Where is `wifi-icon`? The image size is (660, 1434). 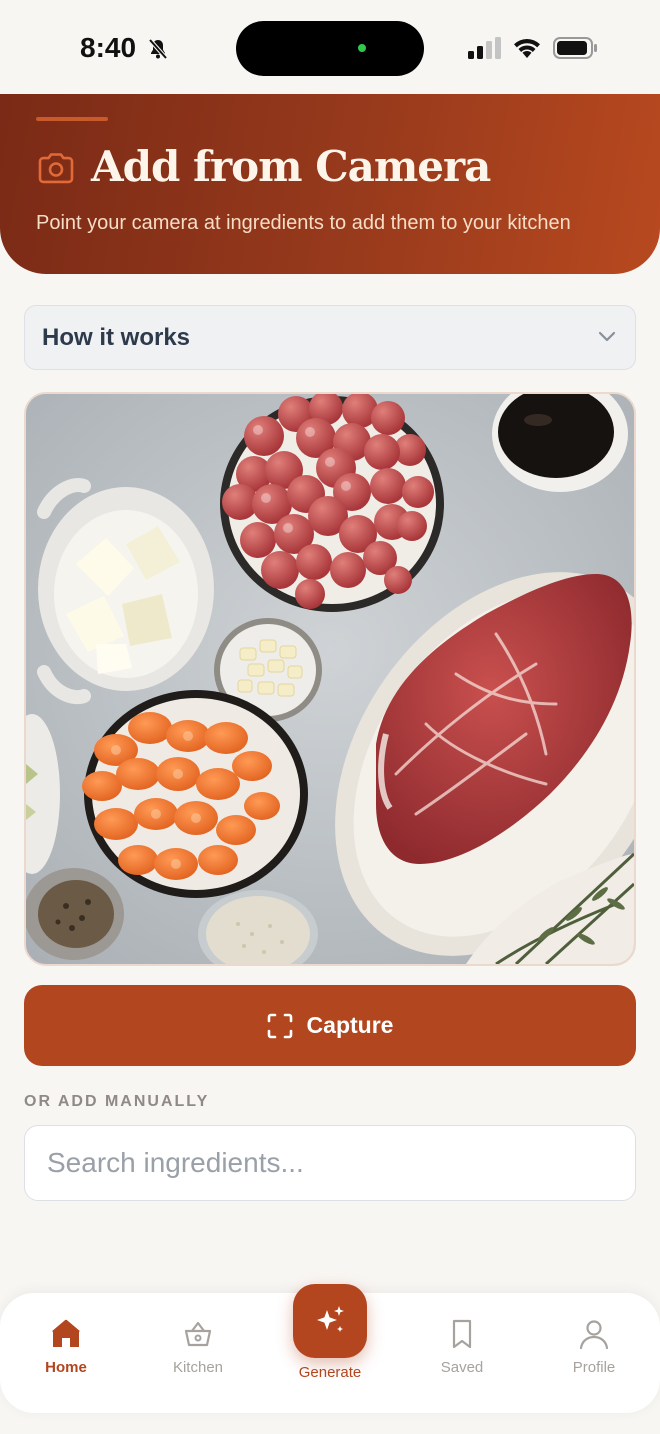
wifi-icon is located at coordinates (527, 48).